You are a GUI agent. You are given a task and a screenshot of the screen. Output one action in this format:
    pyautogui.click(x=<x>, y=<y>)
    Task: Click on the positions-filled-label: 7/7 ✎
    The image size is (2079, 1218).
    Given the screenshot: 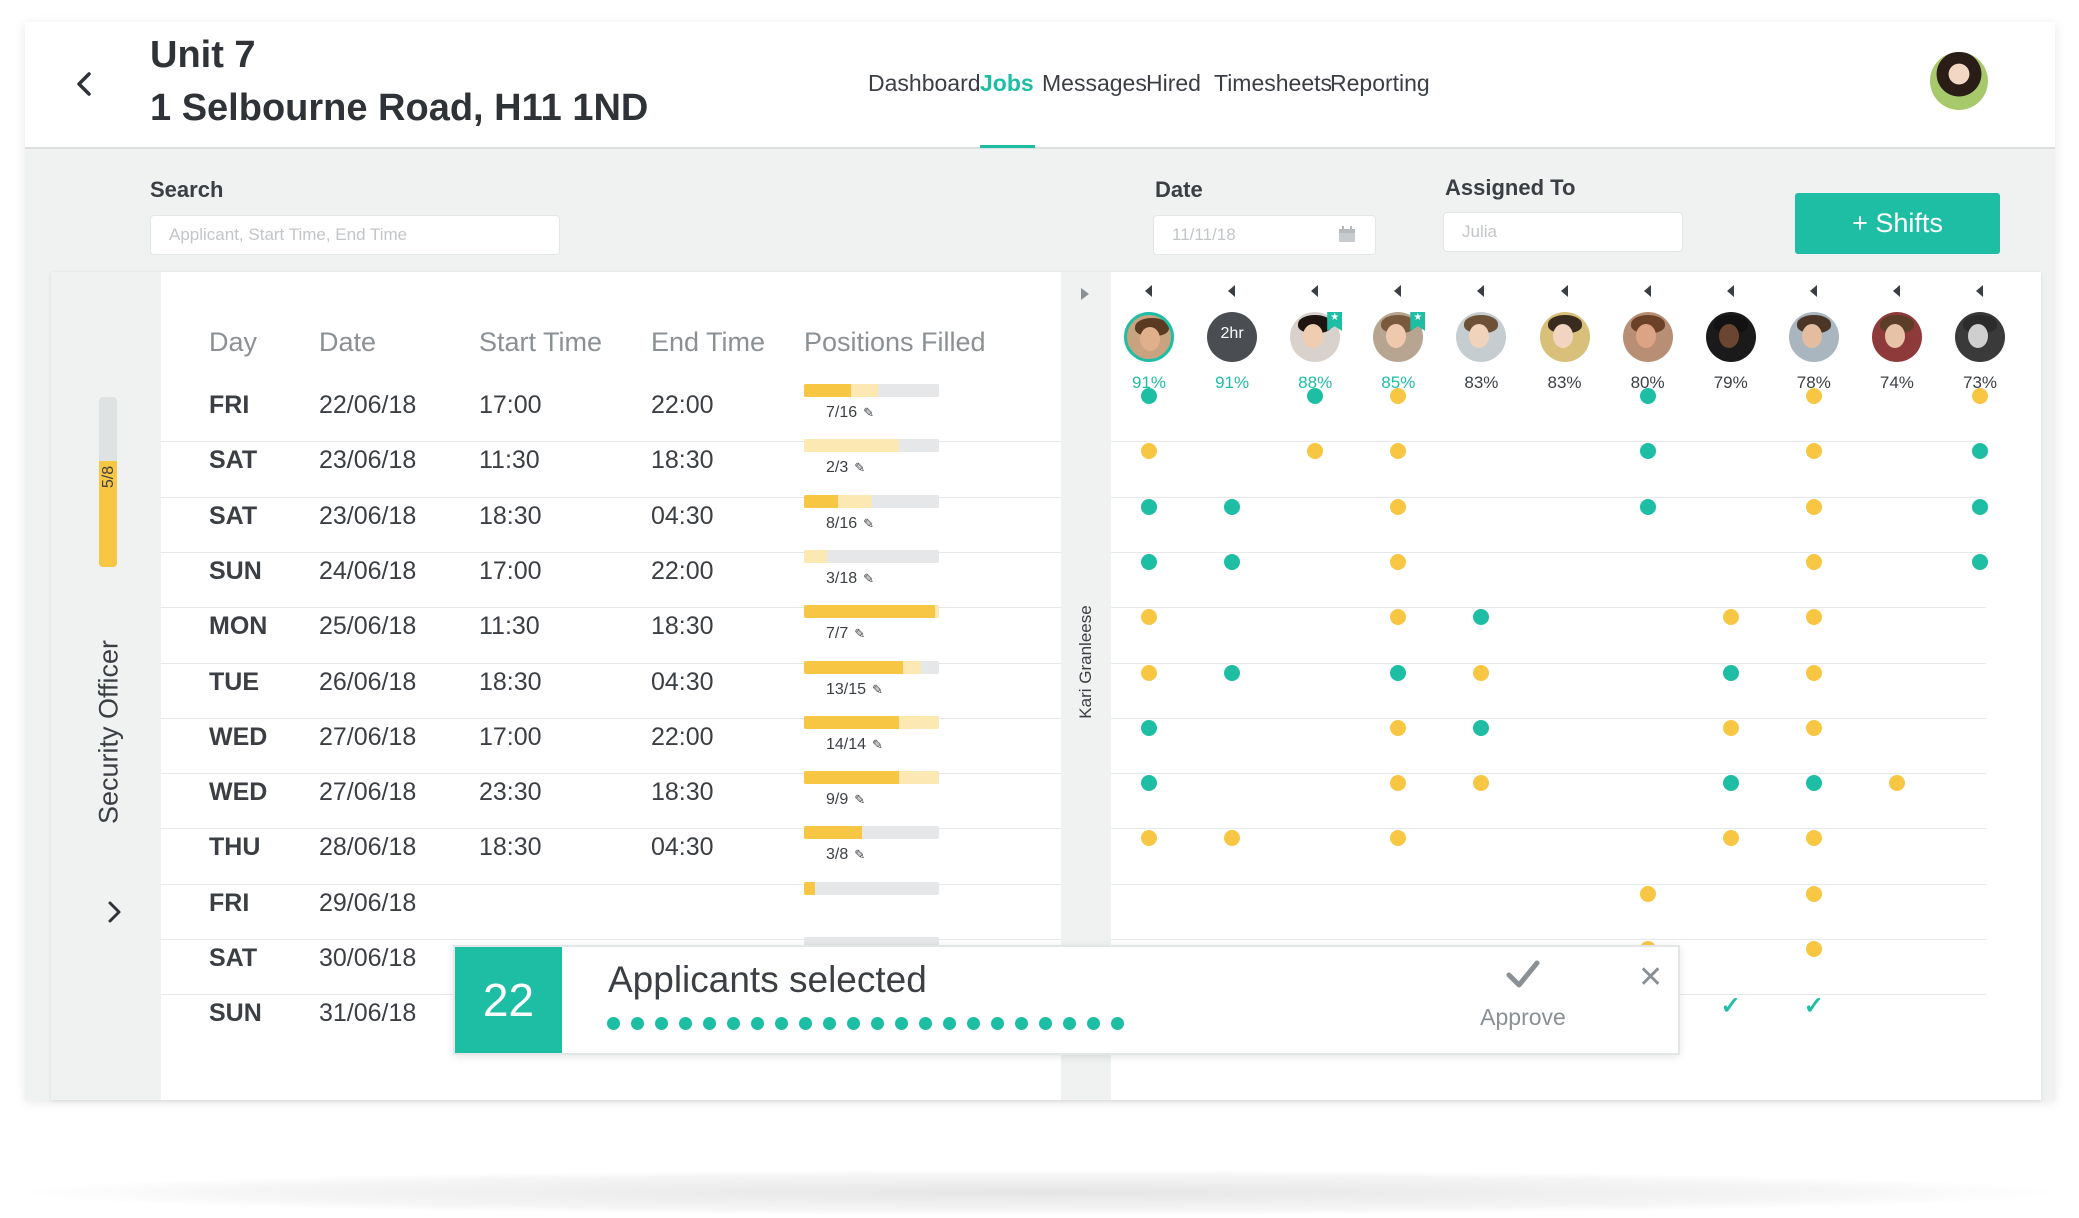 What is the action you would take?
    pyautogui.click(x=845, y=634)
    